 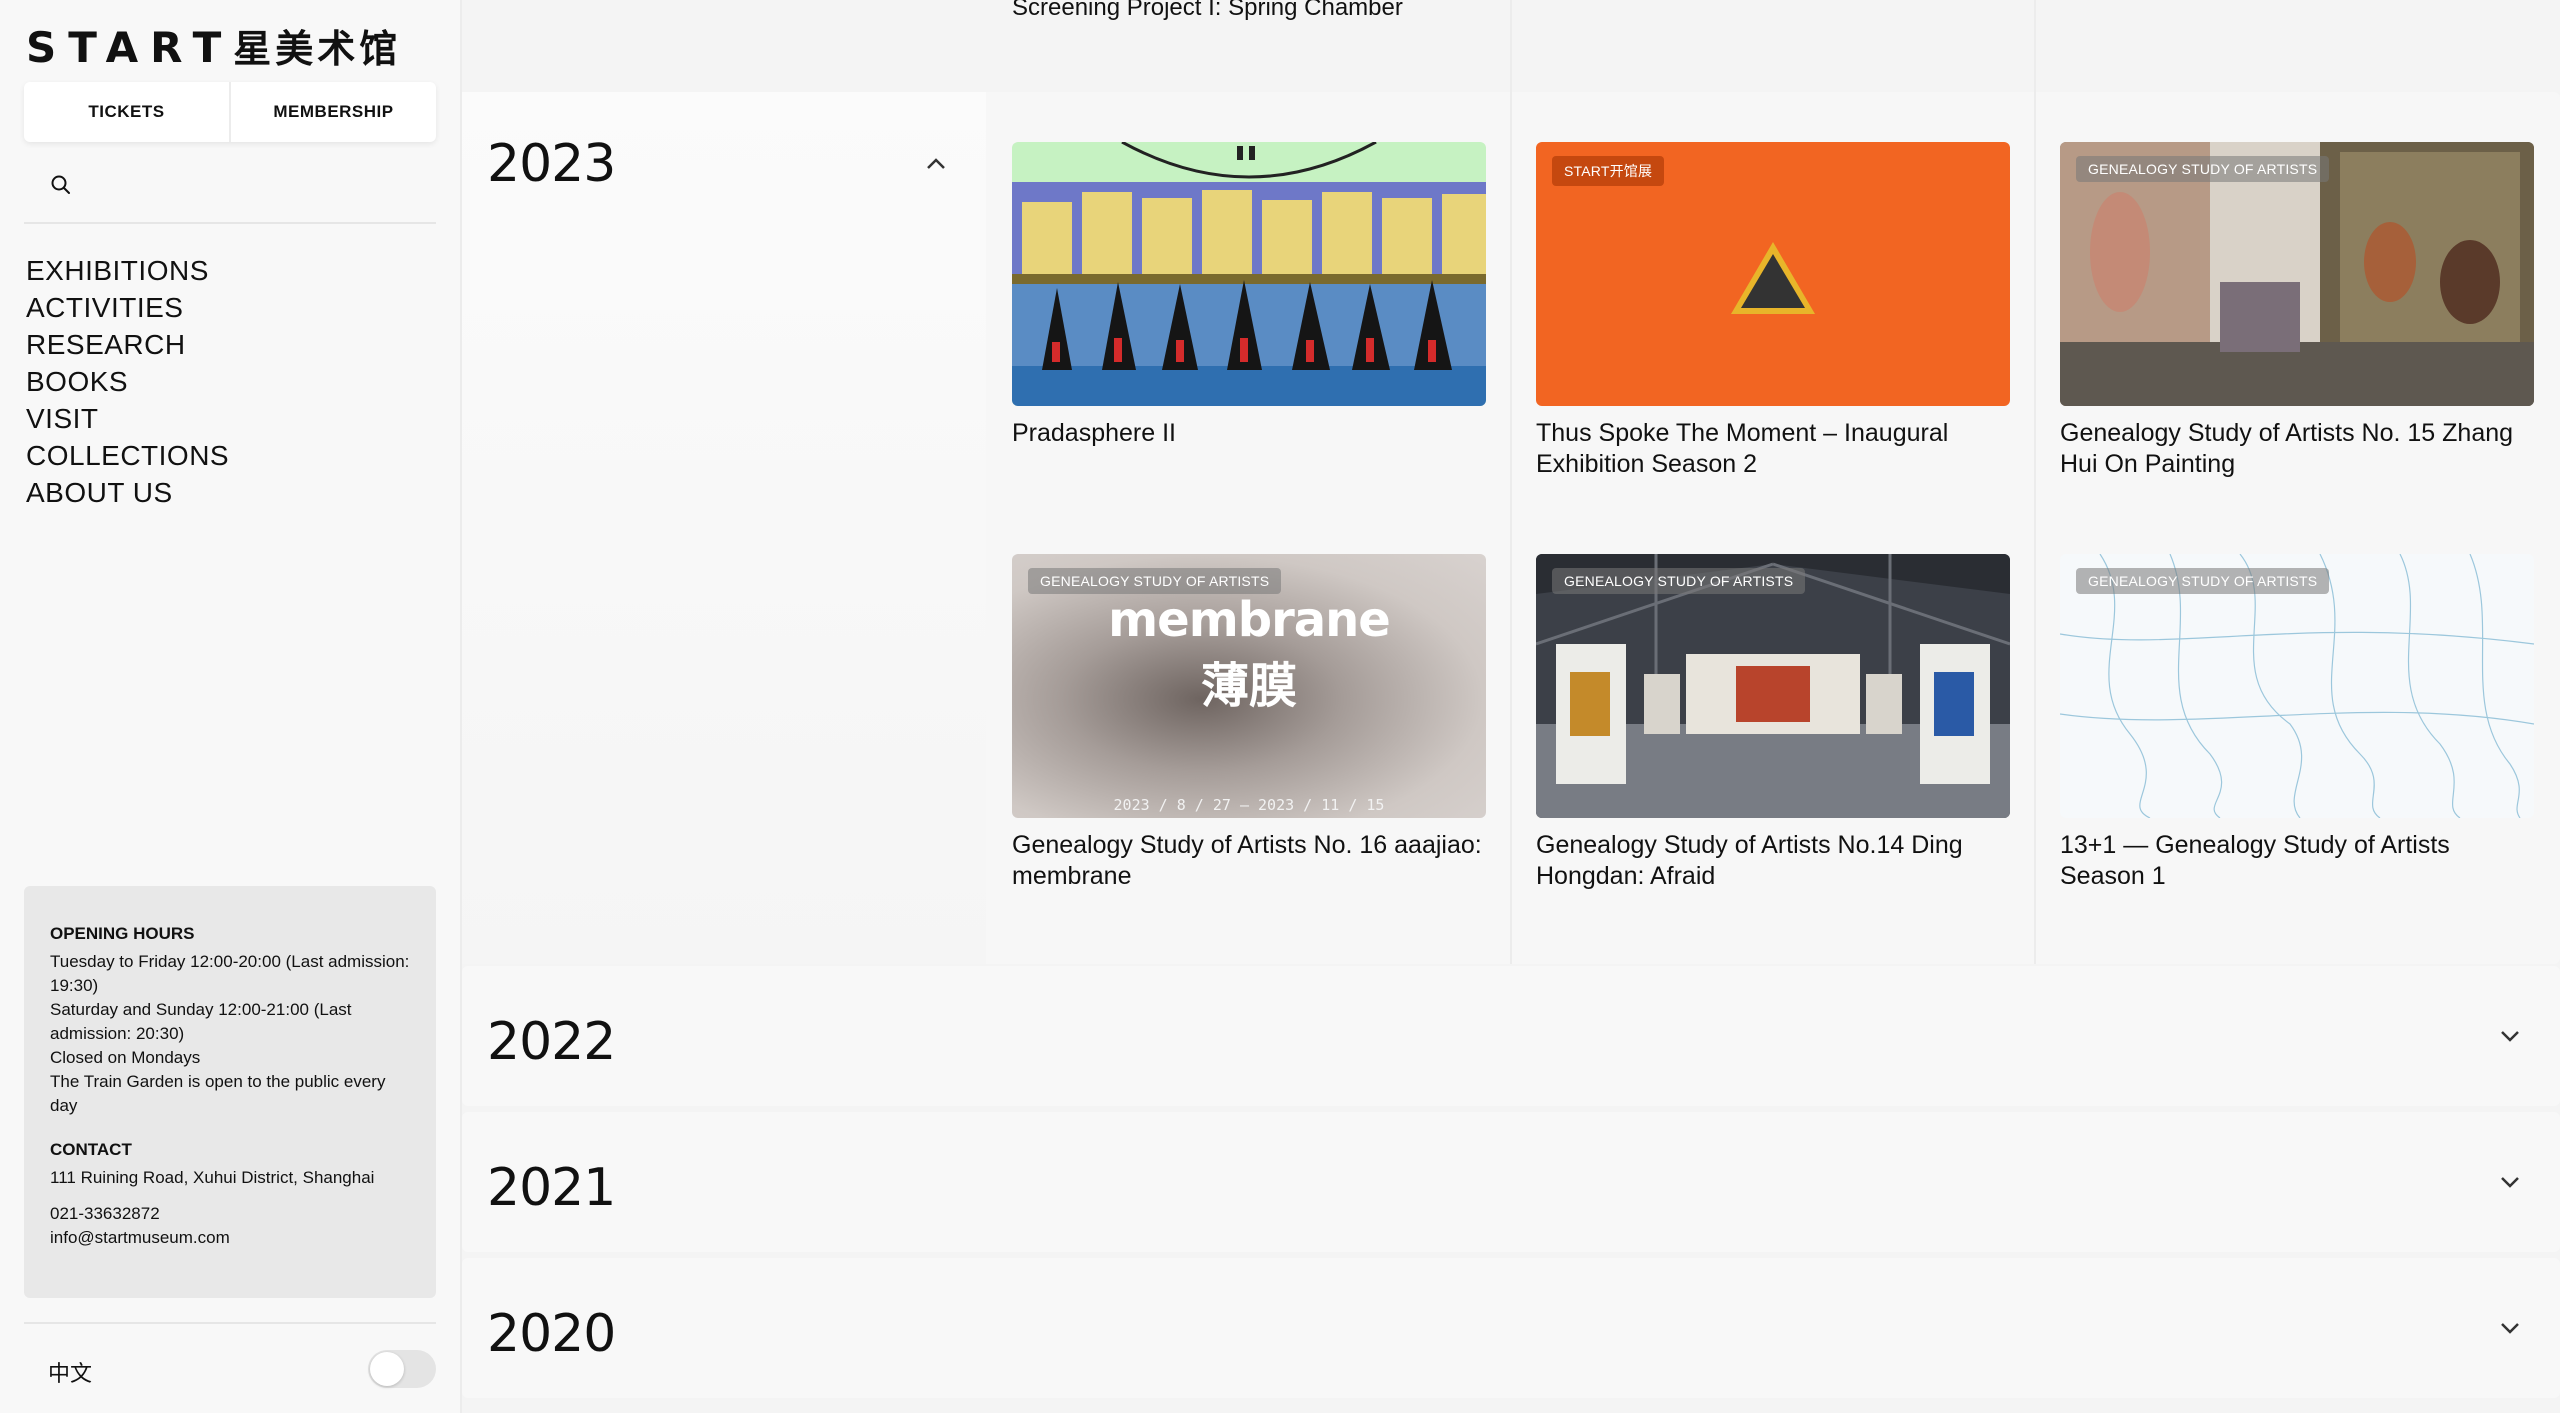 What do you see at coordinates (1249, 274) in the screenshot?
I see `card-image` at bounding box center [1249, 274].